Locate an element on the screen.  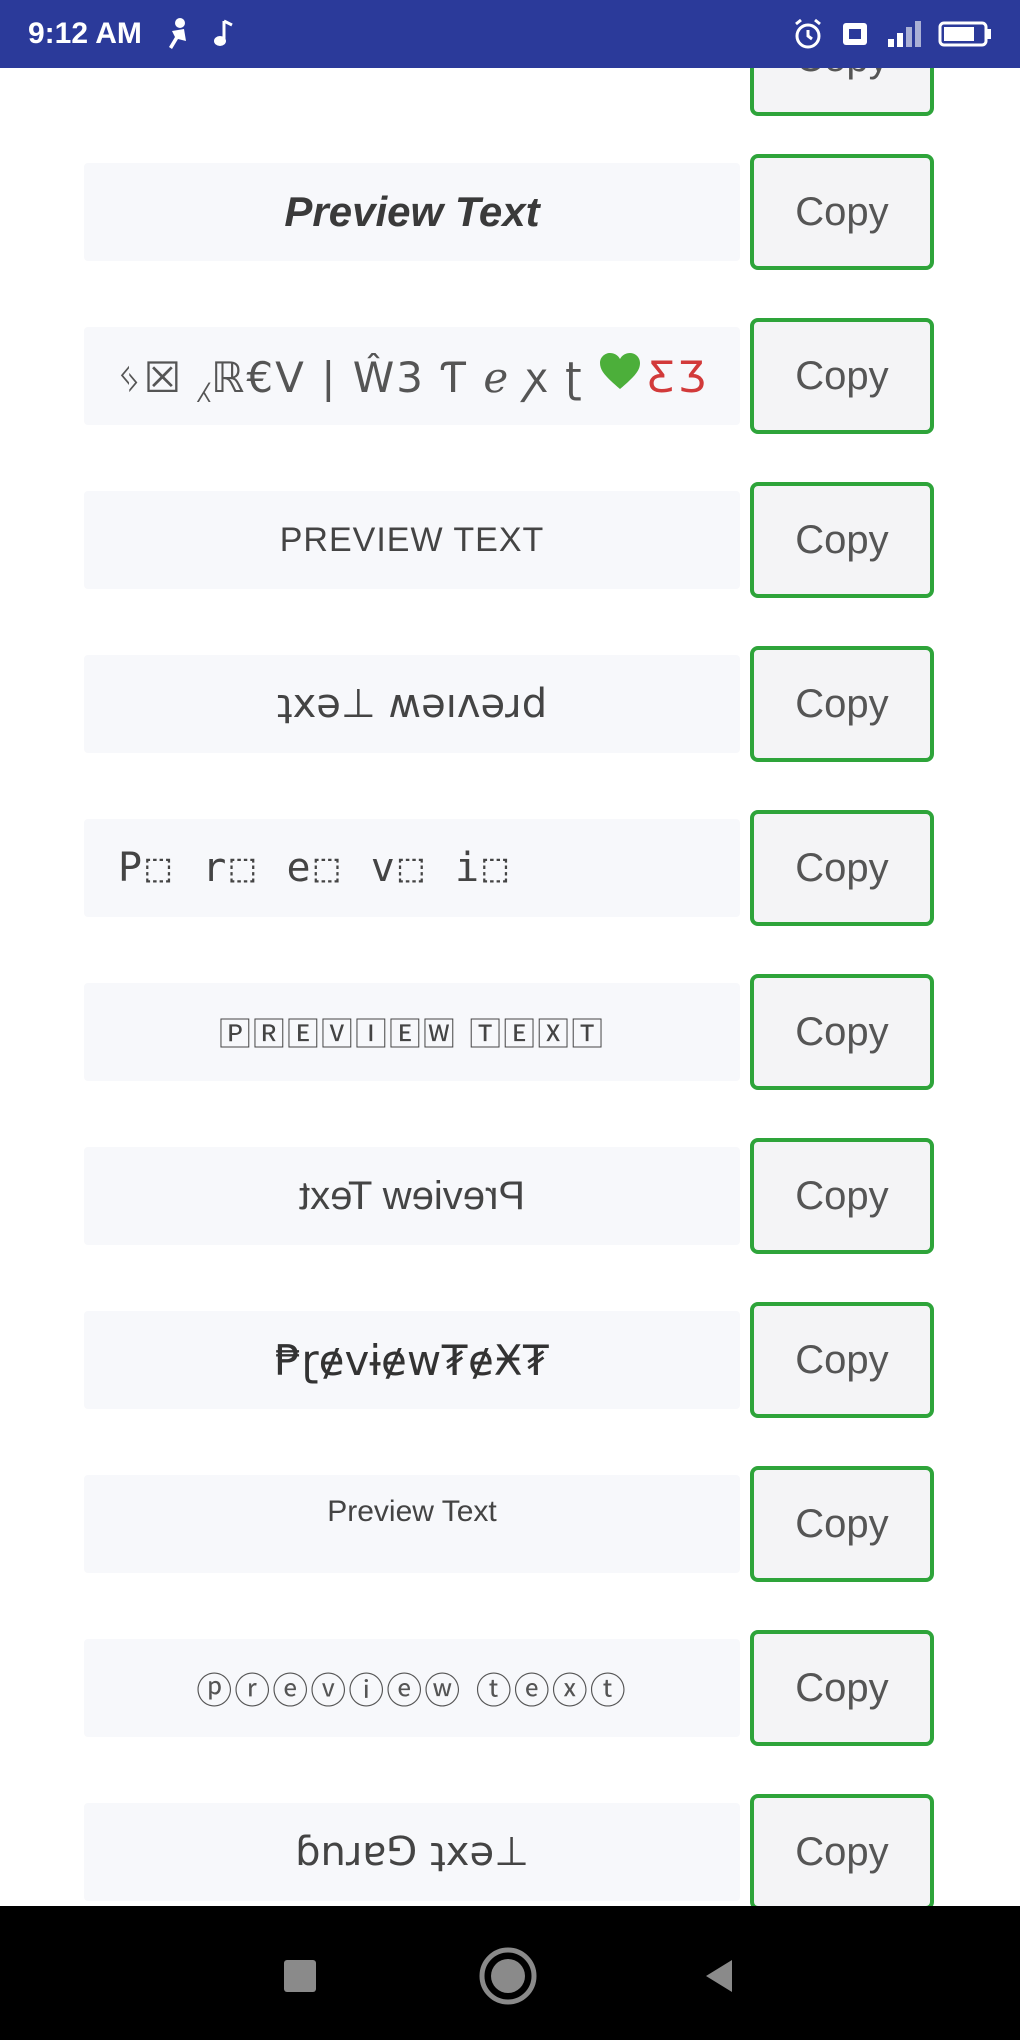
list-item: PREVIEW TEXT Copy is located at coordinates (509, 540).